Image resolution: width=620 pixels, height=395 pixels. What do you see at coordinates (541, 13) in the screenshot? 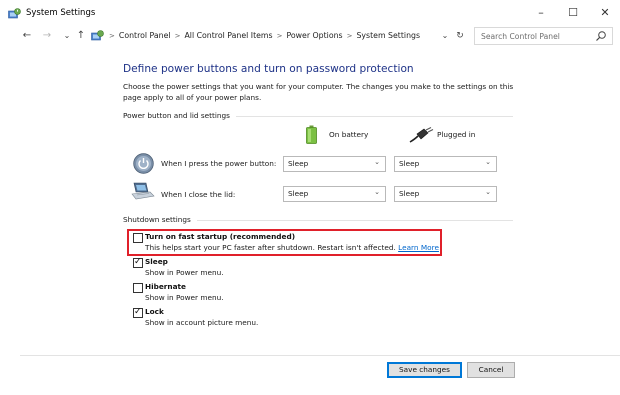
I see `minimize-button: –` at bounding box center [541, 13].